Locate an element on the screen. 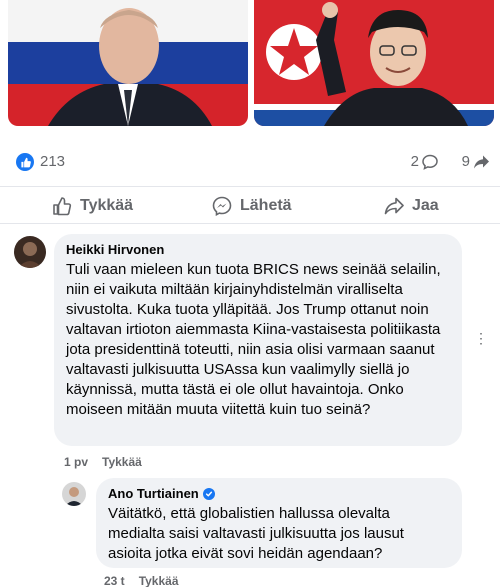 Image resolution: width=500 pixels, height=587 pixels. share-button: Jaa is located at coordinates (411, 206).